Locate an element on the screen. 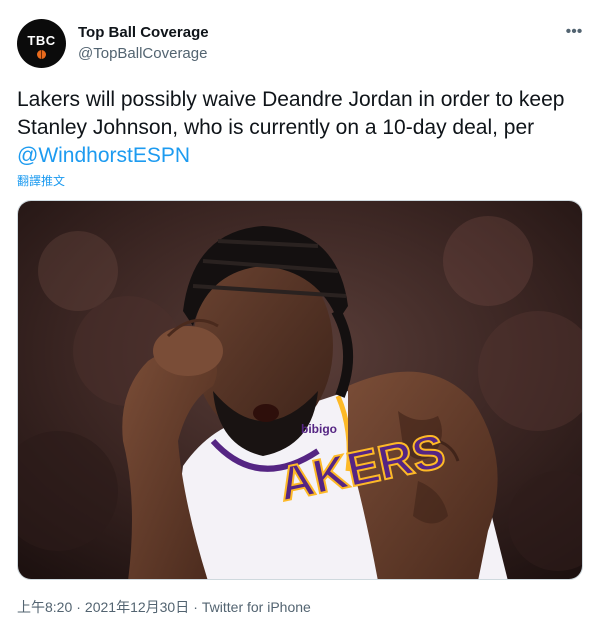 This screenshot has height=633, width=600. more-horizontal-icon: ••• is located at coordinates (574, 31).